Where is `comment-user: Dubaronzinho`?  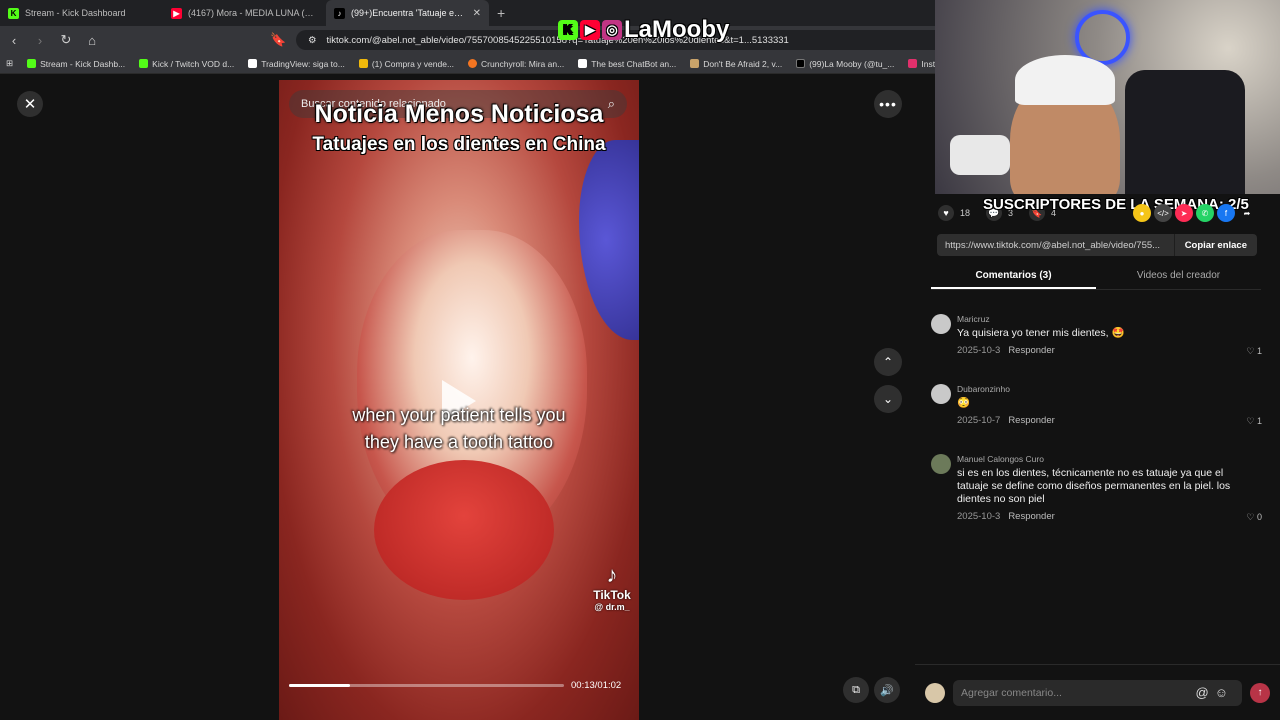
comment-user: Dubaronzinho is located at coordinates (1102, 389).